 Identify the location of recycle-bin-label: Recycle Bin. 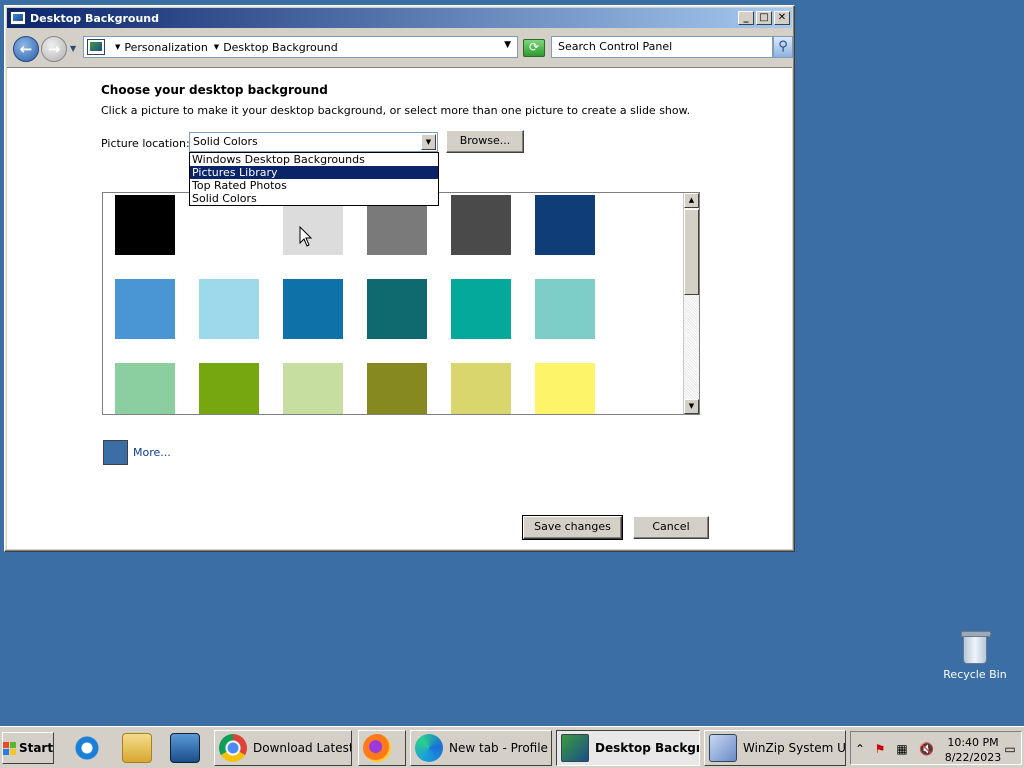
(975, 674).